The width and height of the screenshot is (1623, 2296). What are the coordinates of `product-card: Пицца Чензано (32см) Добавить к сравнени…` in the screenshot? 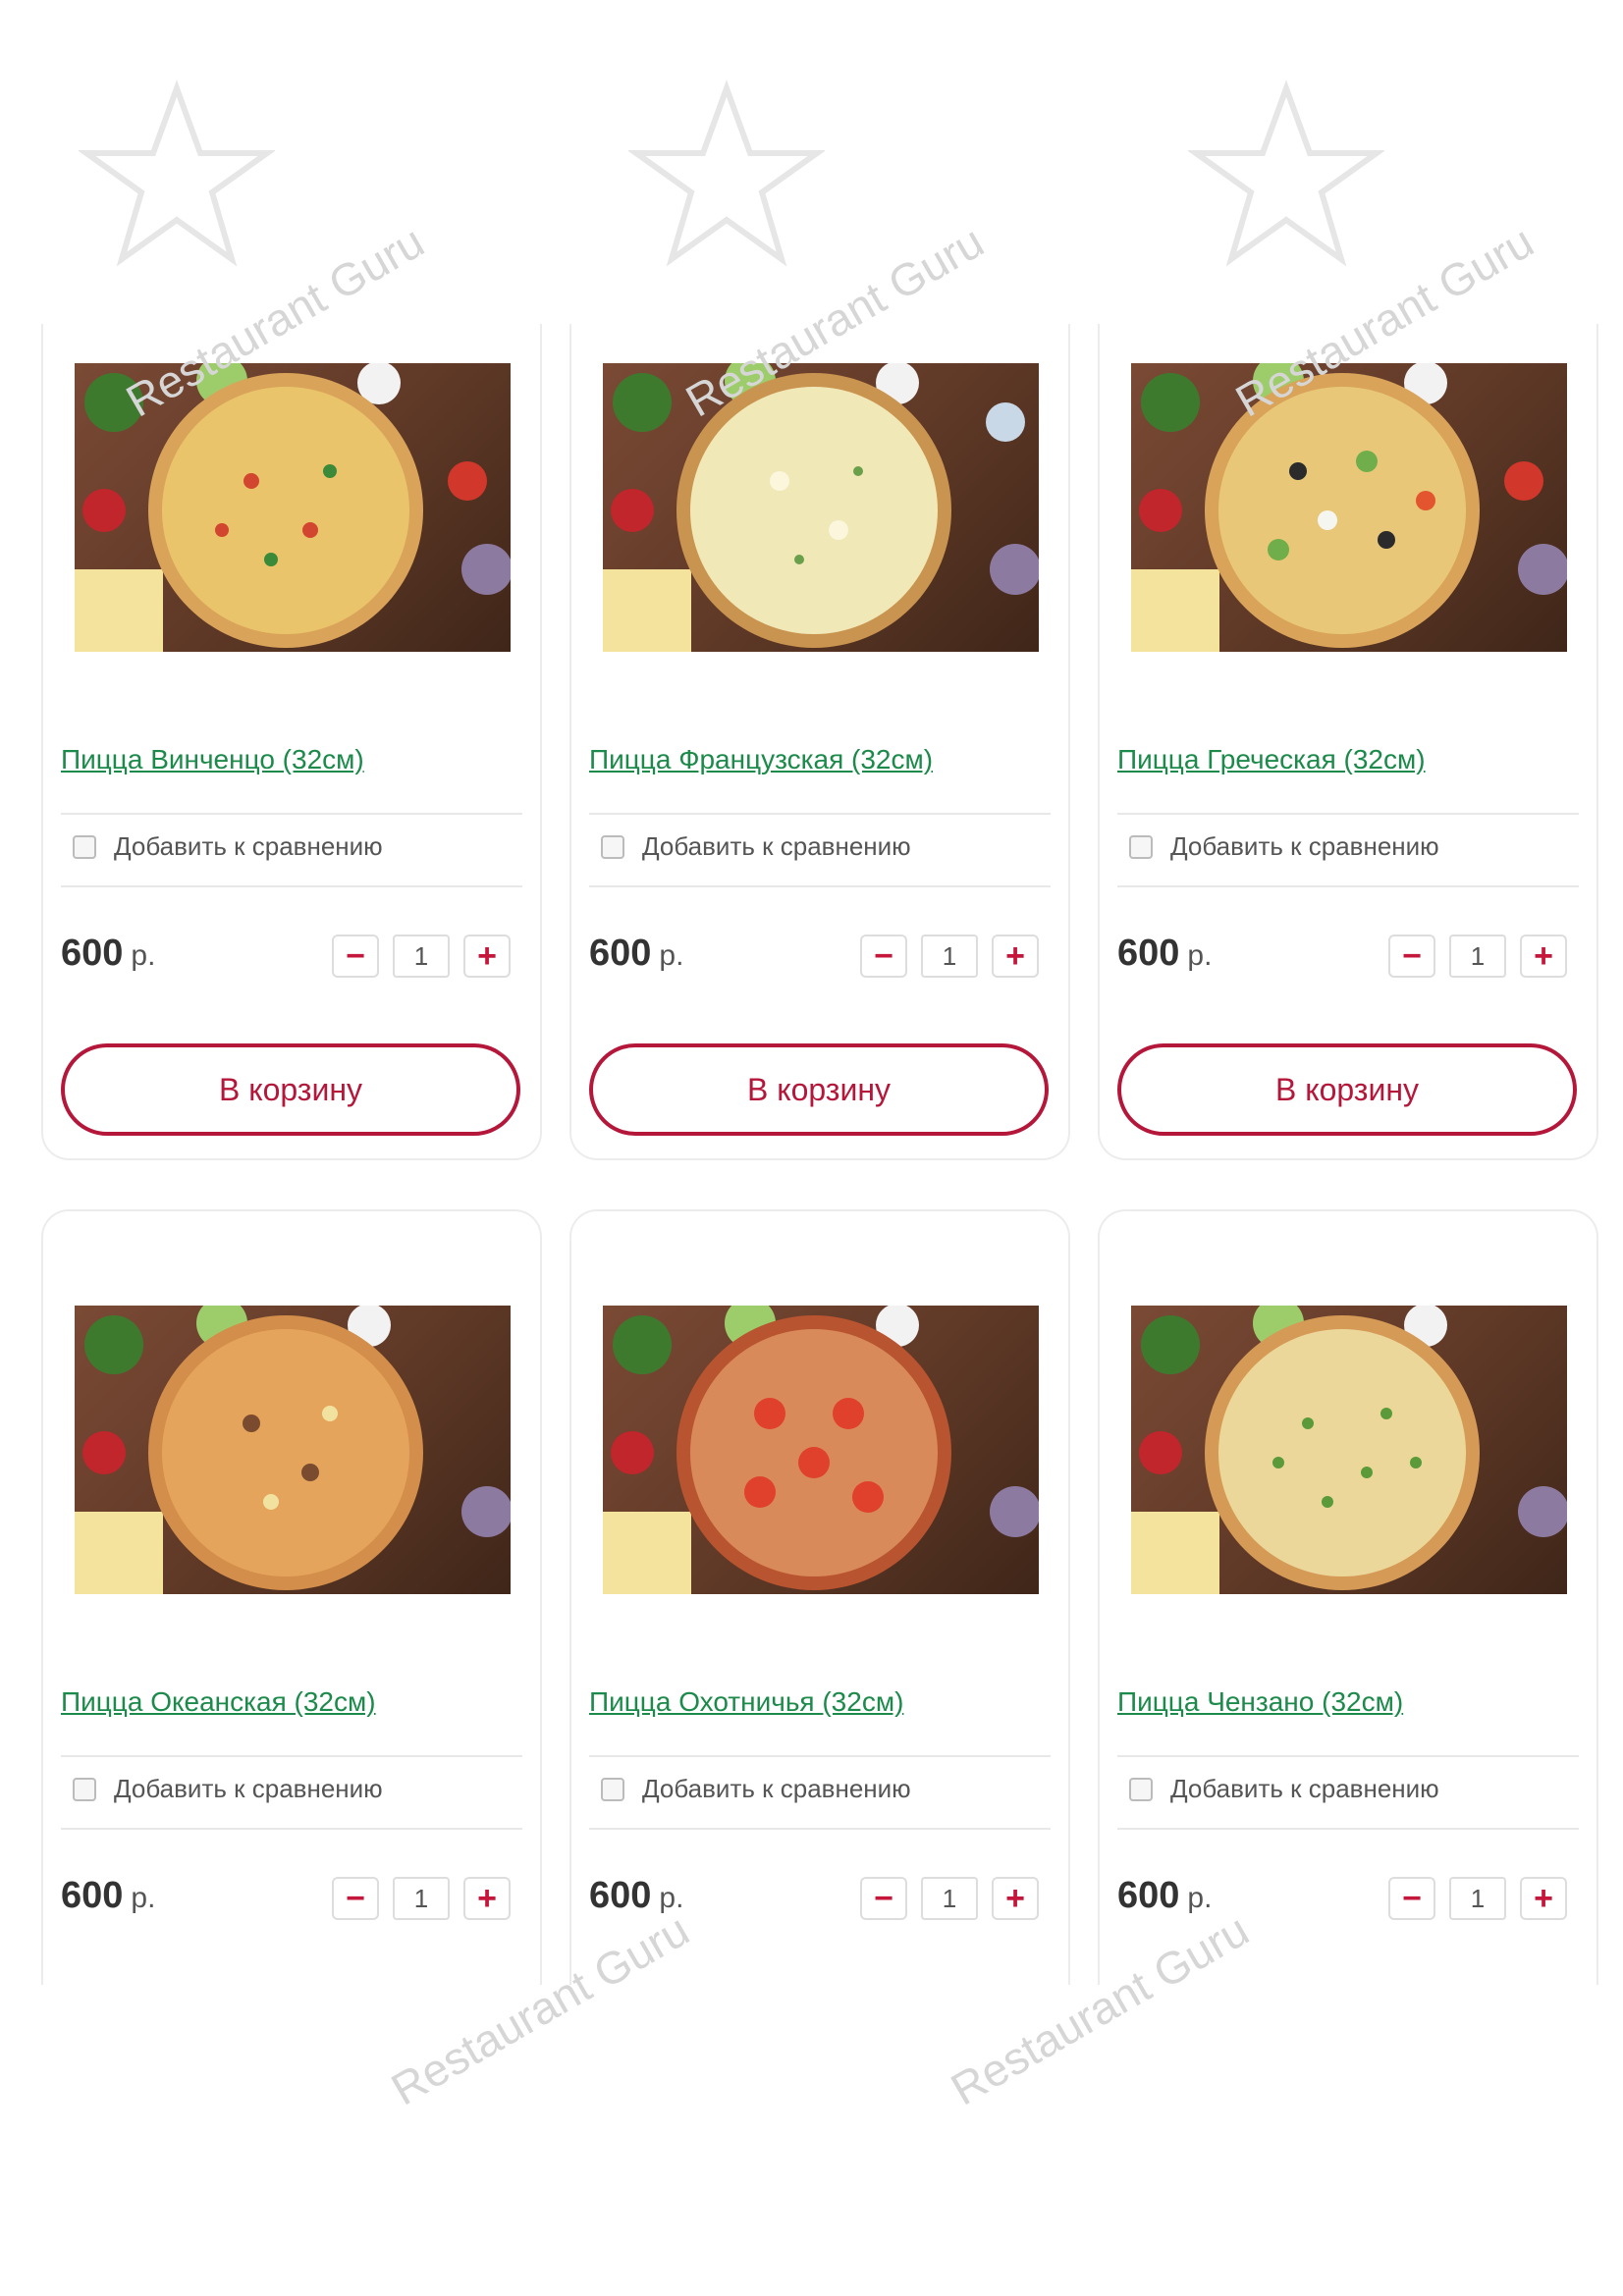 It's located at (1348, 1597).